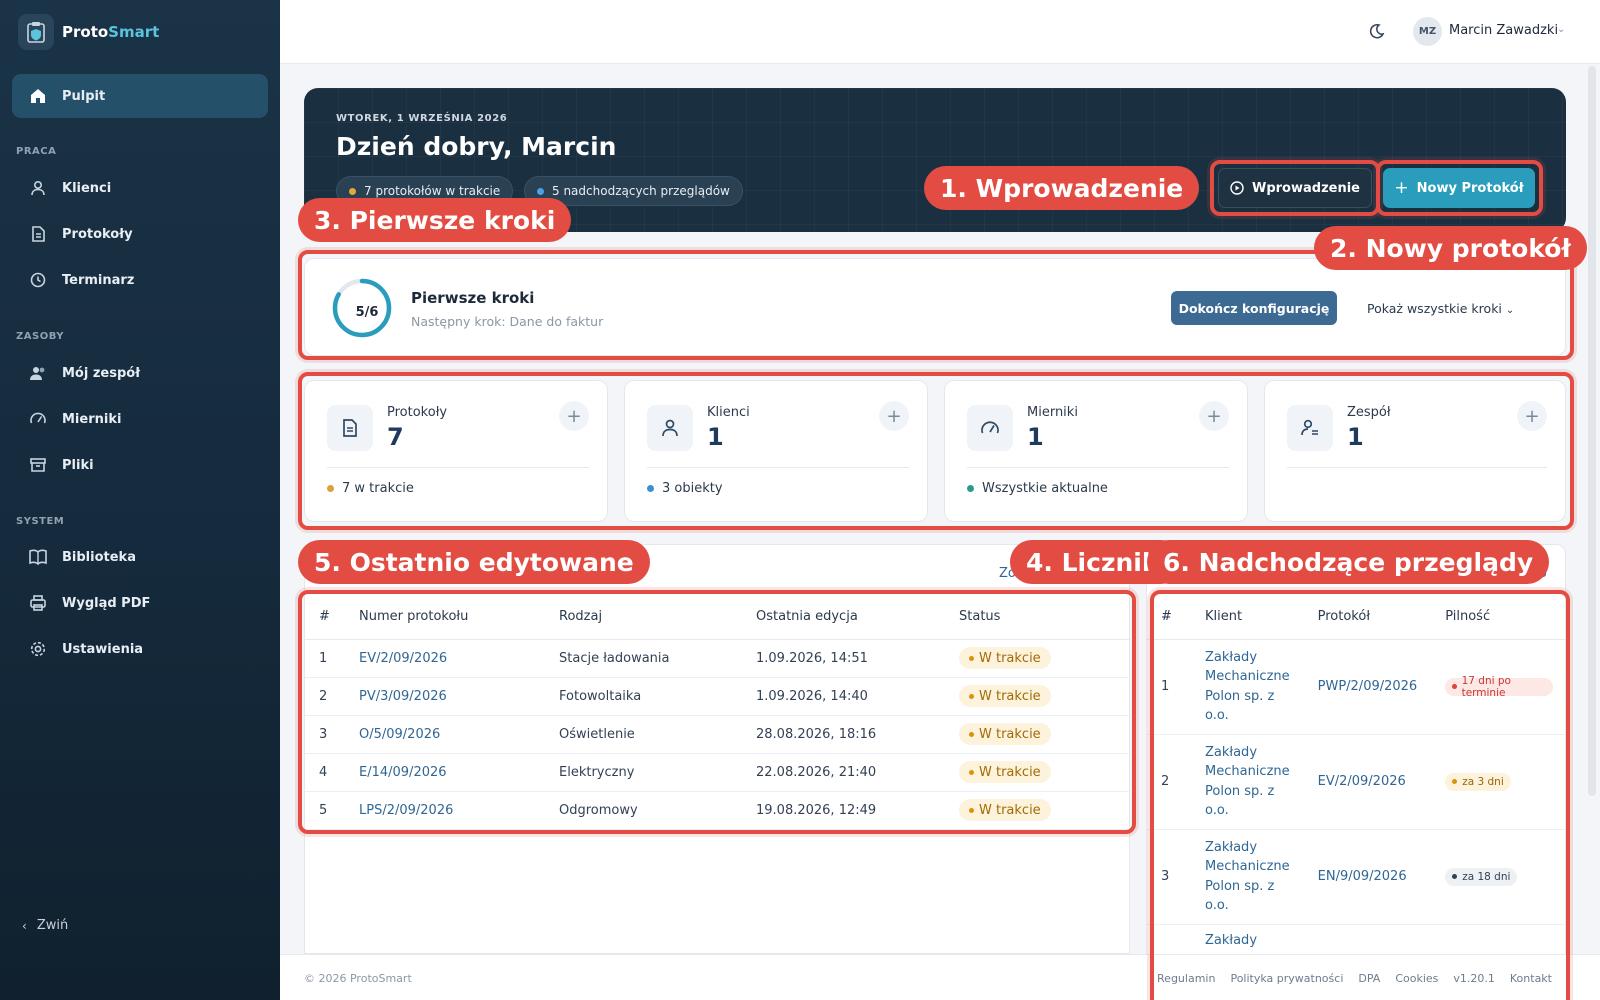 The width and height of the screenshot is (1600, 1000). I want to click on document-icon, so click(38, 234).